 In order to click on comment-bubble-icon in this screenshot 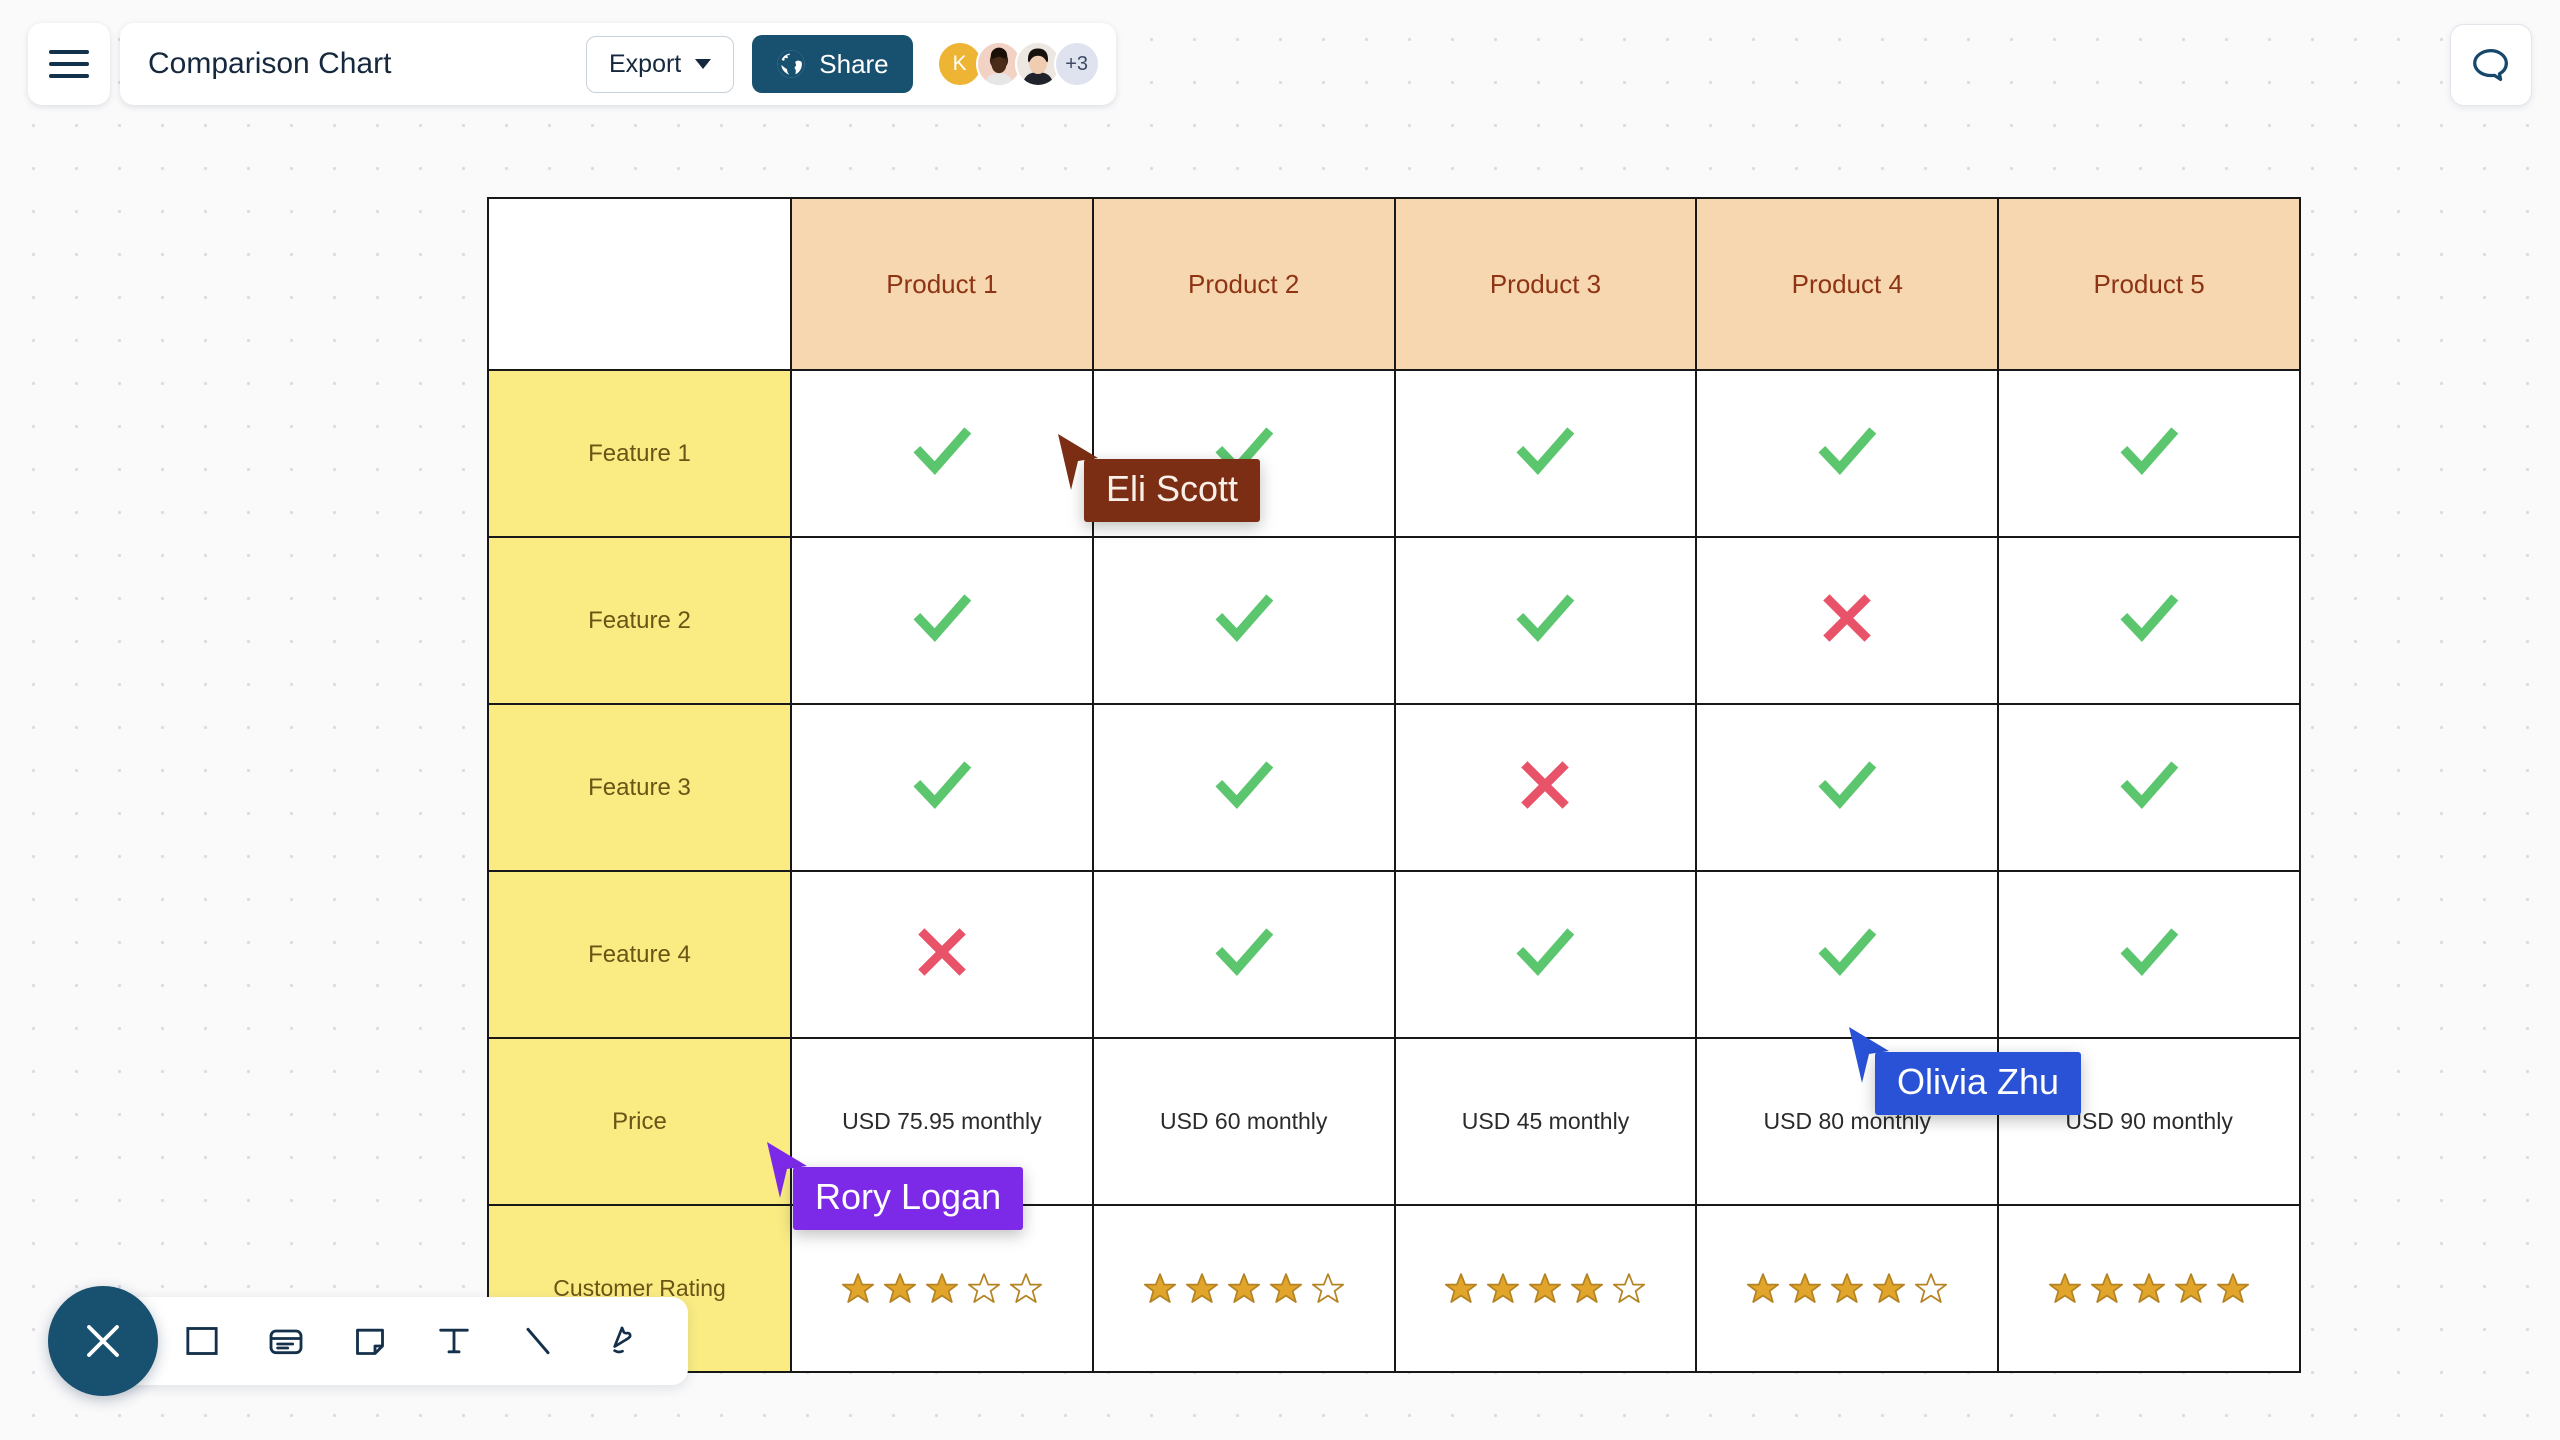, I will do `click(2490, 65)`.